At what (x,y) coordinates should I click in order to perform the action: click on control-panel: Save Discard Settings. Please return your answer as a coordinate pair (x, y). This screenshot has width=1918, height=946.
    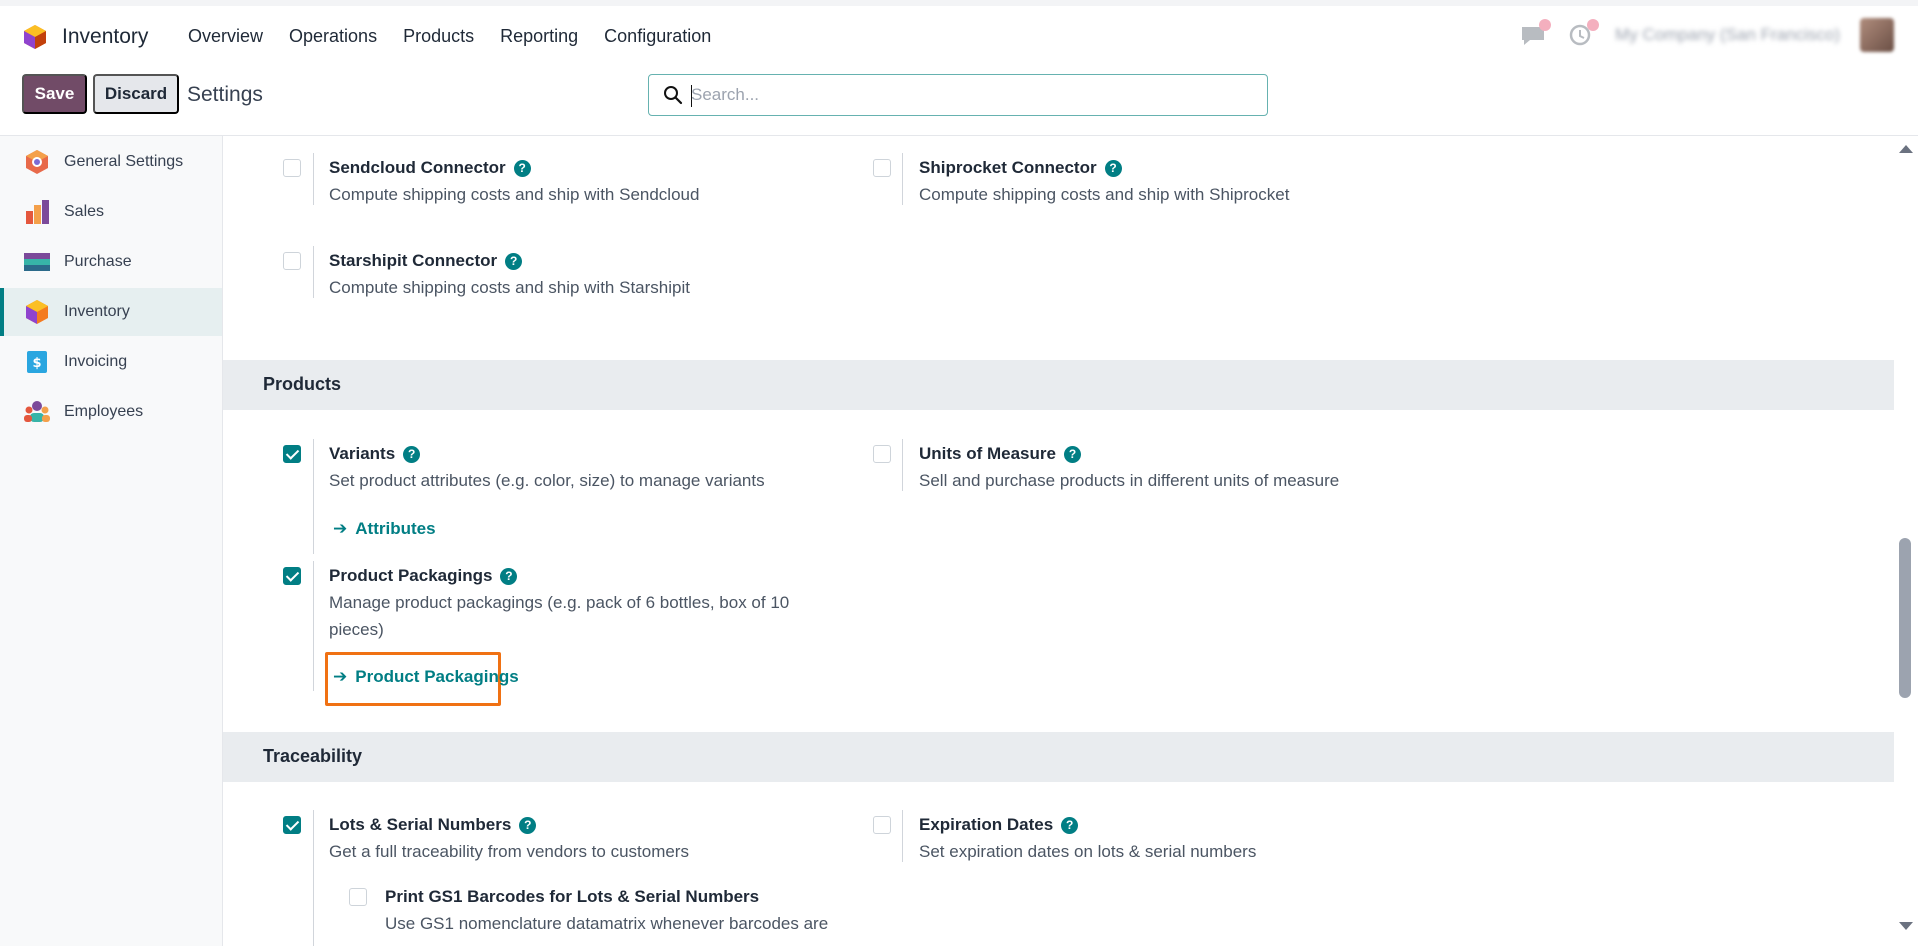
    Looking at the image, I should click on (959, 104).